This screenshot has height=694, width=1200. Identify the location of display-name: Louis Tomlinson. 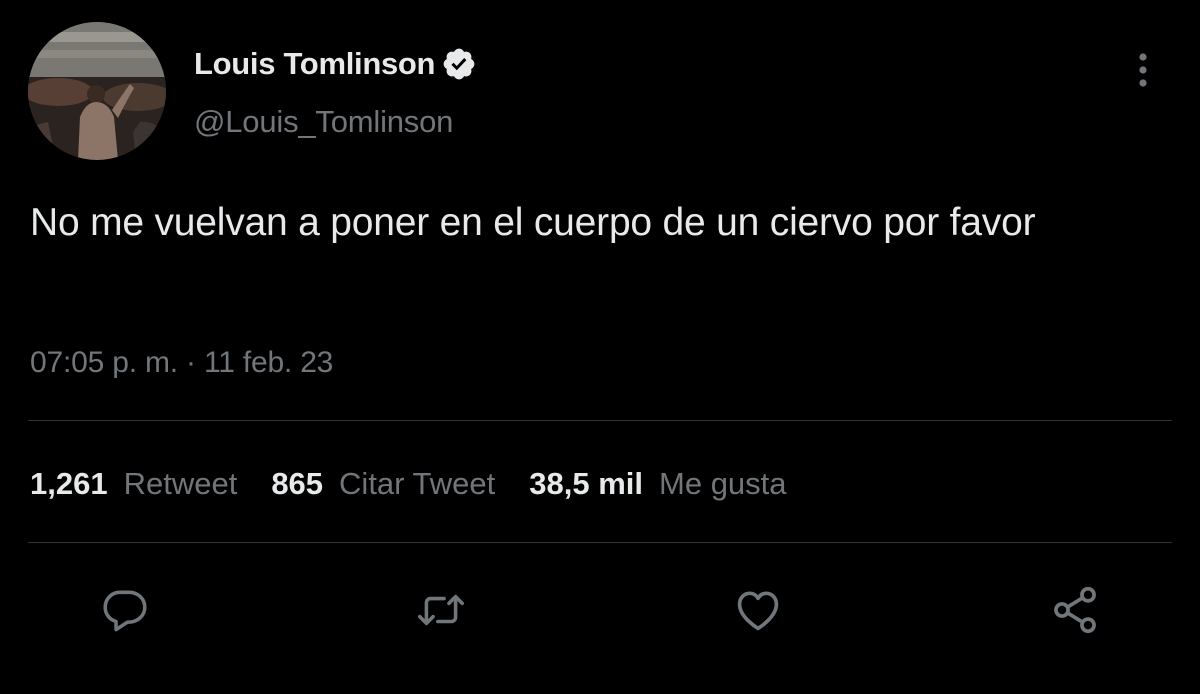
(314, 64).